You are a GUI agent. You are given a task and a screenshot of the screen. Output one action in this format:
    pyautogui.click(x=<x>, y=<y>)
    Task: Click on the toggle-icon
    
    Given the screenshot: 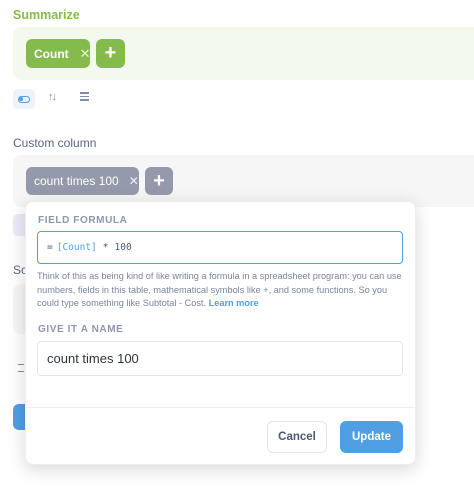 What is the action you would take?
    pyautogui.click(x=24, y=99)
    